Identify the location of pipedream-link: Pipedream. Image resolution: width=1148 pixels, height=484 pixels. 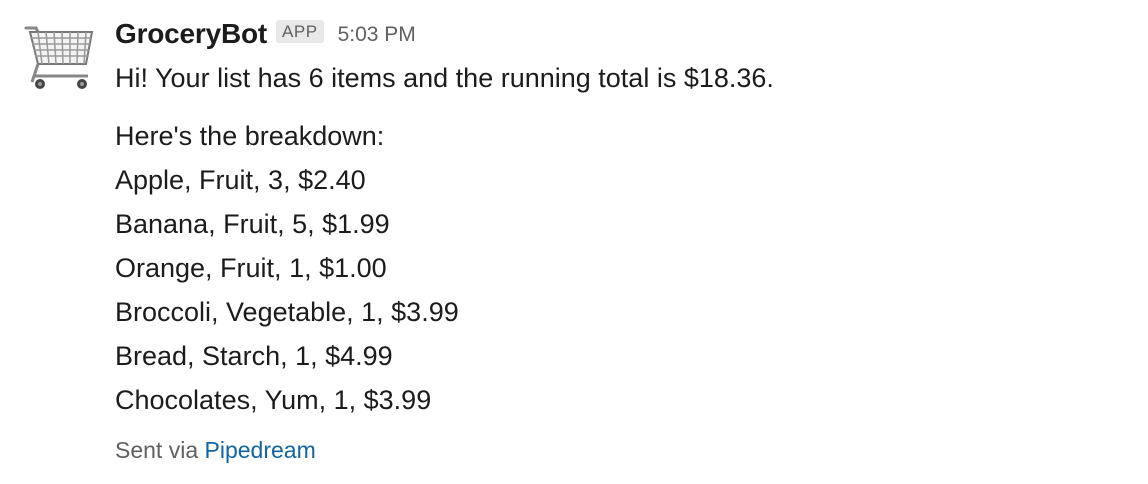
(260, 450).